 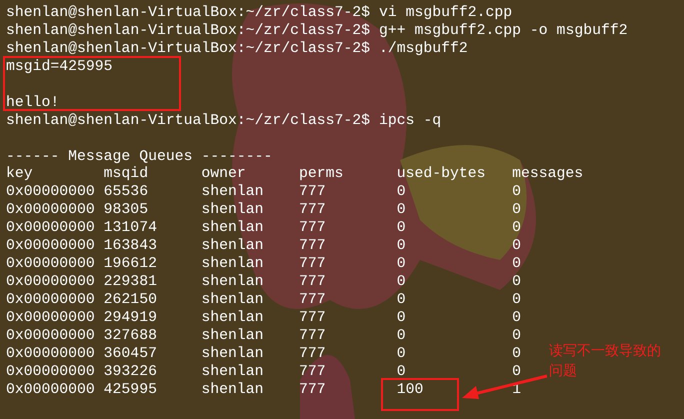 I want to click on arrow-icon, so click(x=505, y=386).